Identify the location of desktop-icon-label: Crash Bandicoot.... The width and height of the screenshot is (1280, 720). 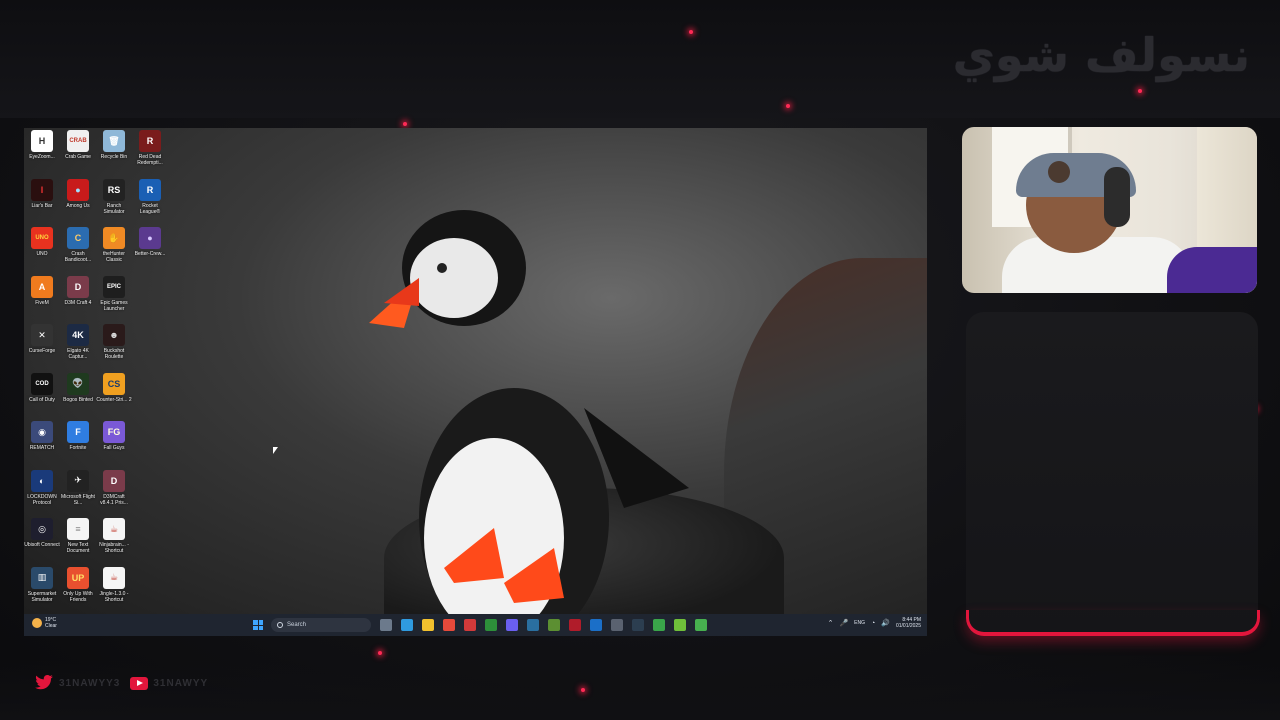
(78, 257).